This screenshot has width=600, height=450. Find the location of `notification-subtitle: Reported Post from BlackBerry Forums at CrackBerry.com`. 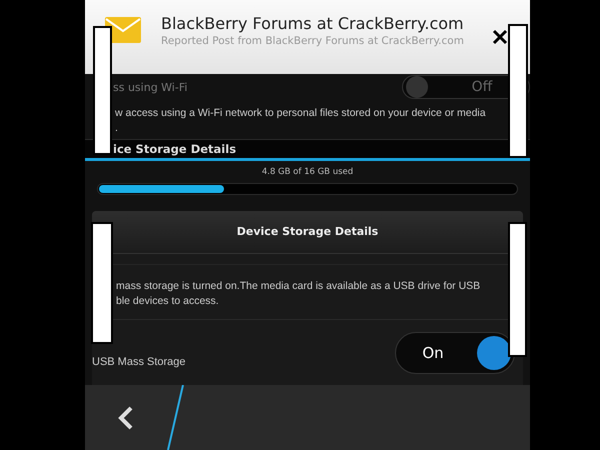

notification-subtitle: Reported Post from BlackBerry Forums at CrackBerry.com is located at coordinates (313, 40).